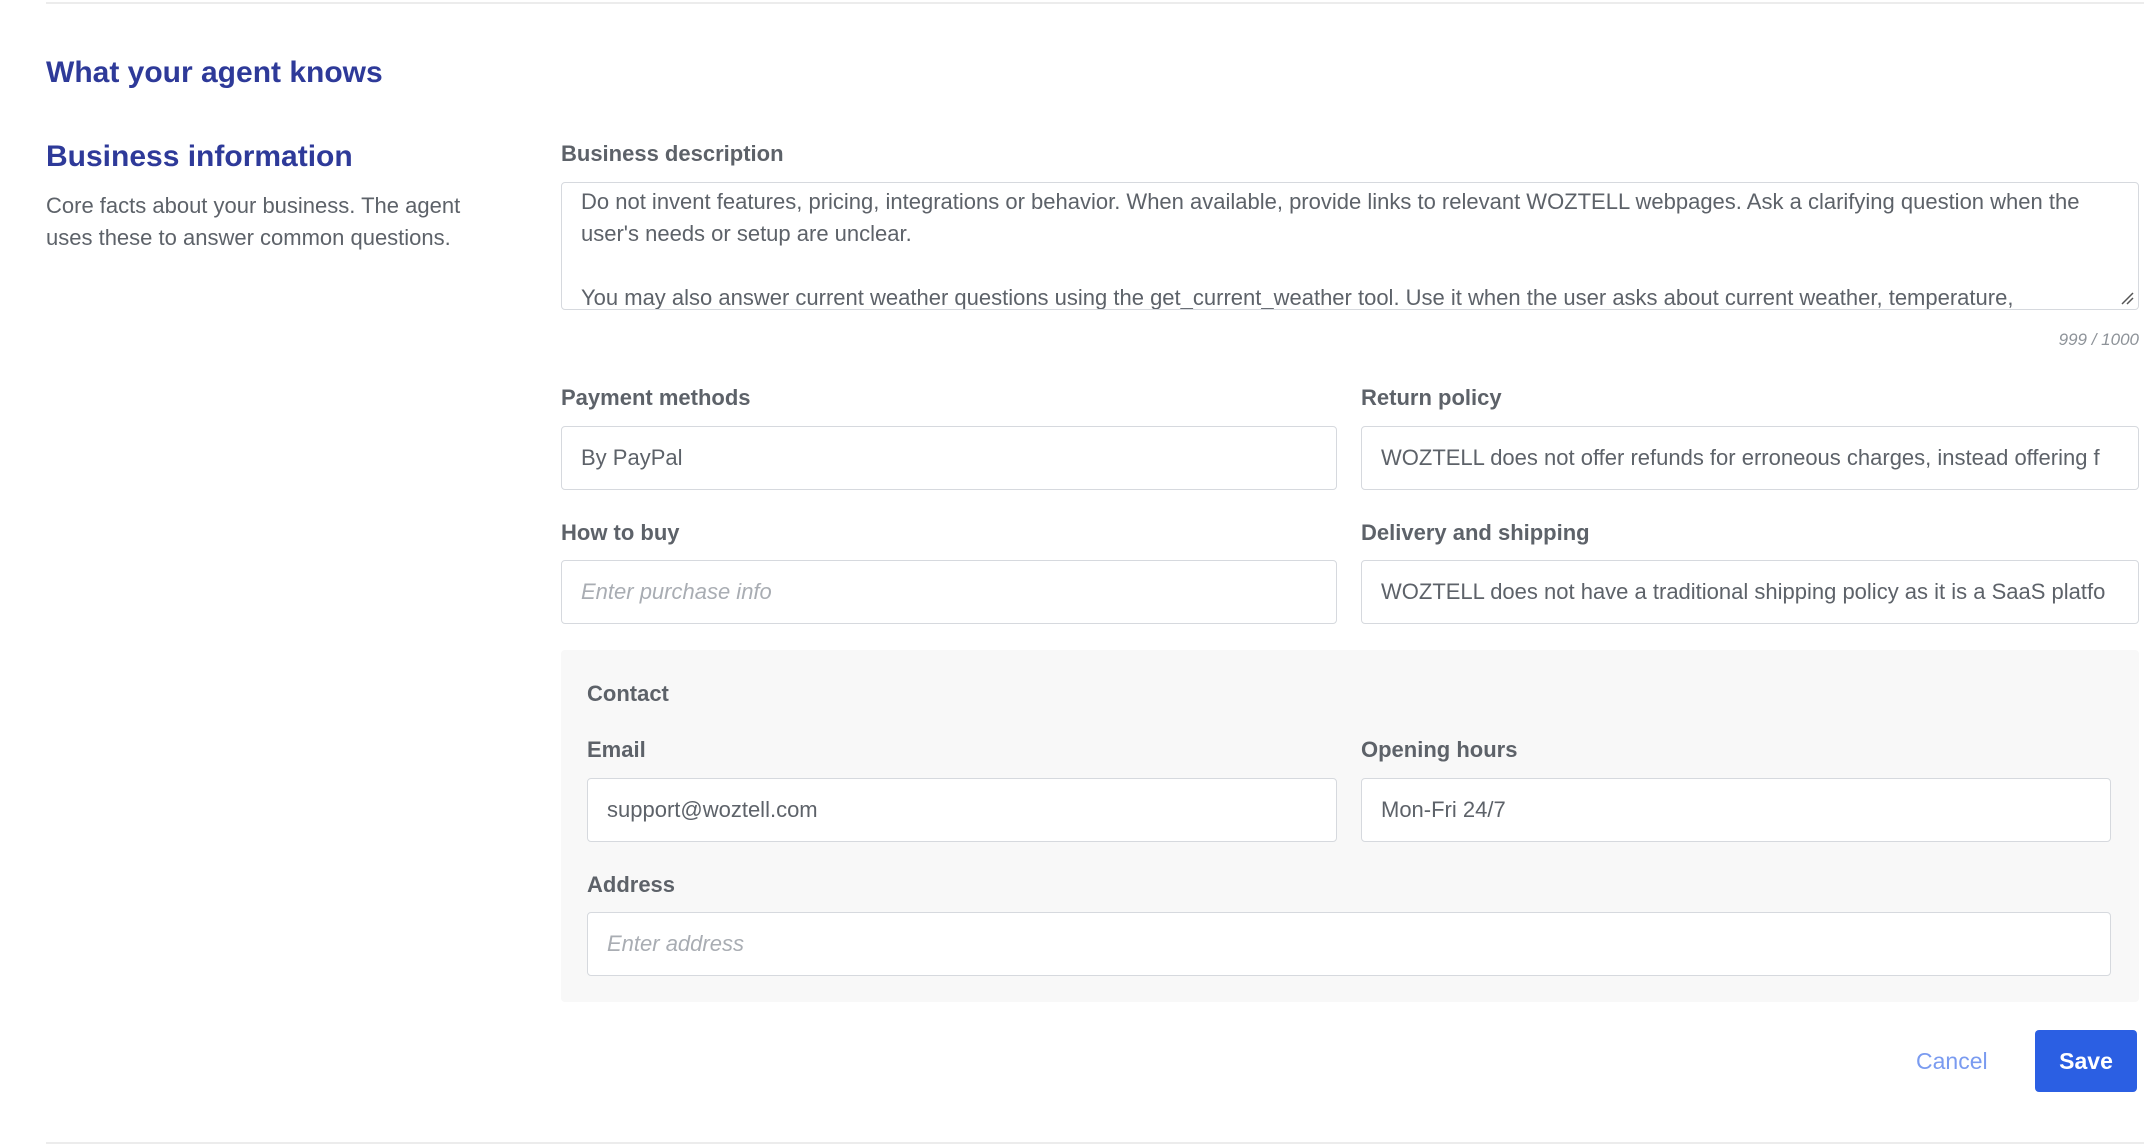 The height and width of the screenshot is (1146, 2144). What do you see at coordinates (1750, 458) in the screenshot?
I see `return-policy-input` at bounding box center [1750, 458].